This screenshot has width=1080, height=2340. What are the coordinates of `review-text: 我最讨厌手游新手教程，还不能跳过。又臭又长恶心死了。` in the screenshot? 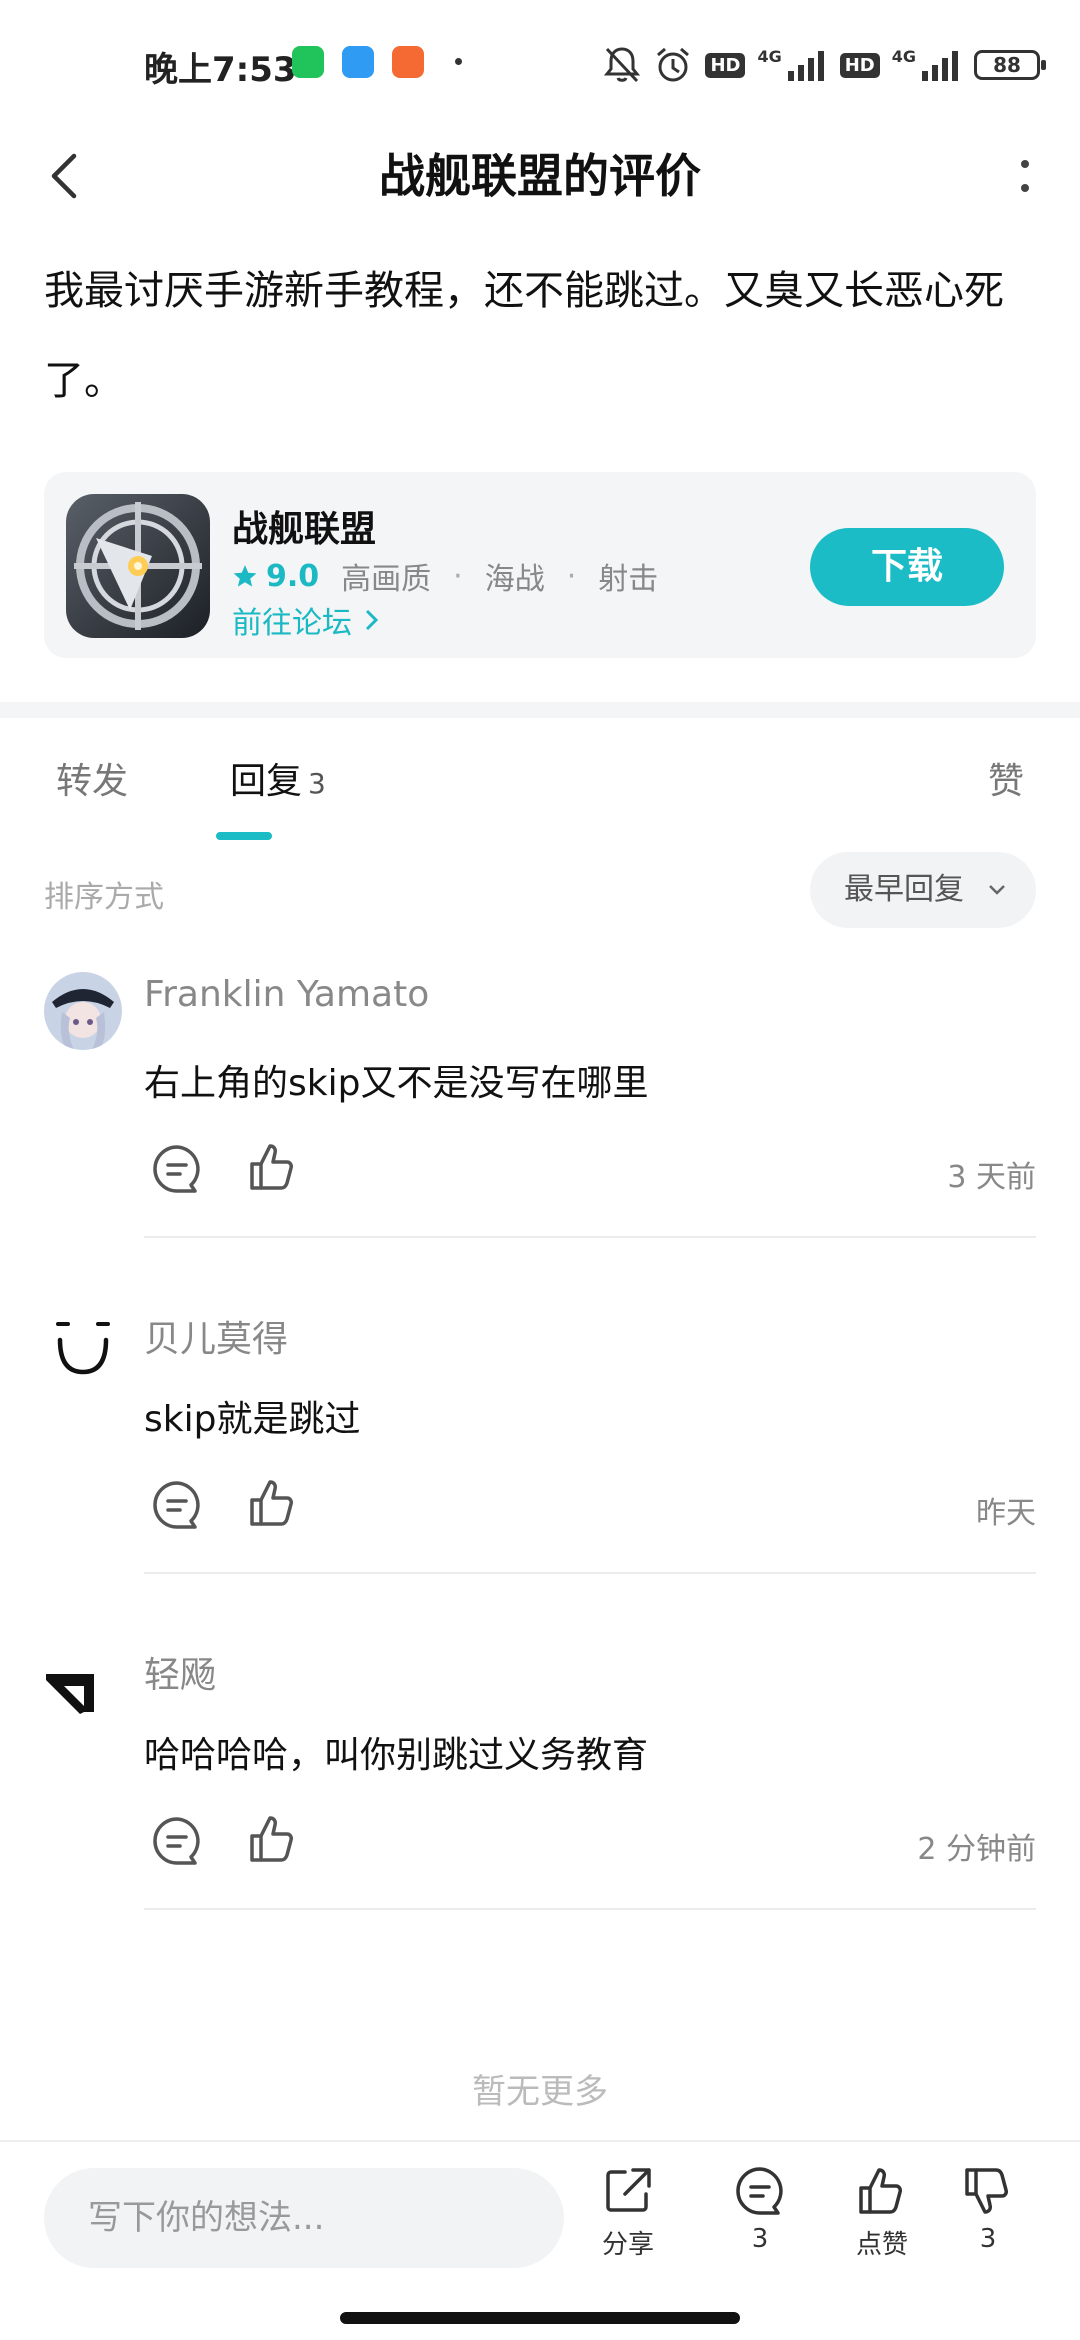 It's located at (524, 336).